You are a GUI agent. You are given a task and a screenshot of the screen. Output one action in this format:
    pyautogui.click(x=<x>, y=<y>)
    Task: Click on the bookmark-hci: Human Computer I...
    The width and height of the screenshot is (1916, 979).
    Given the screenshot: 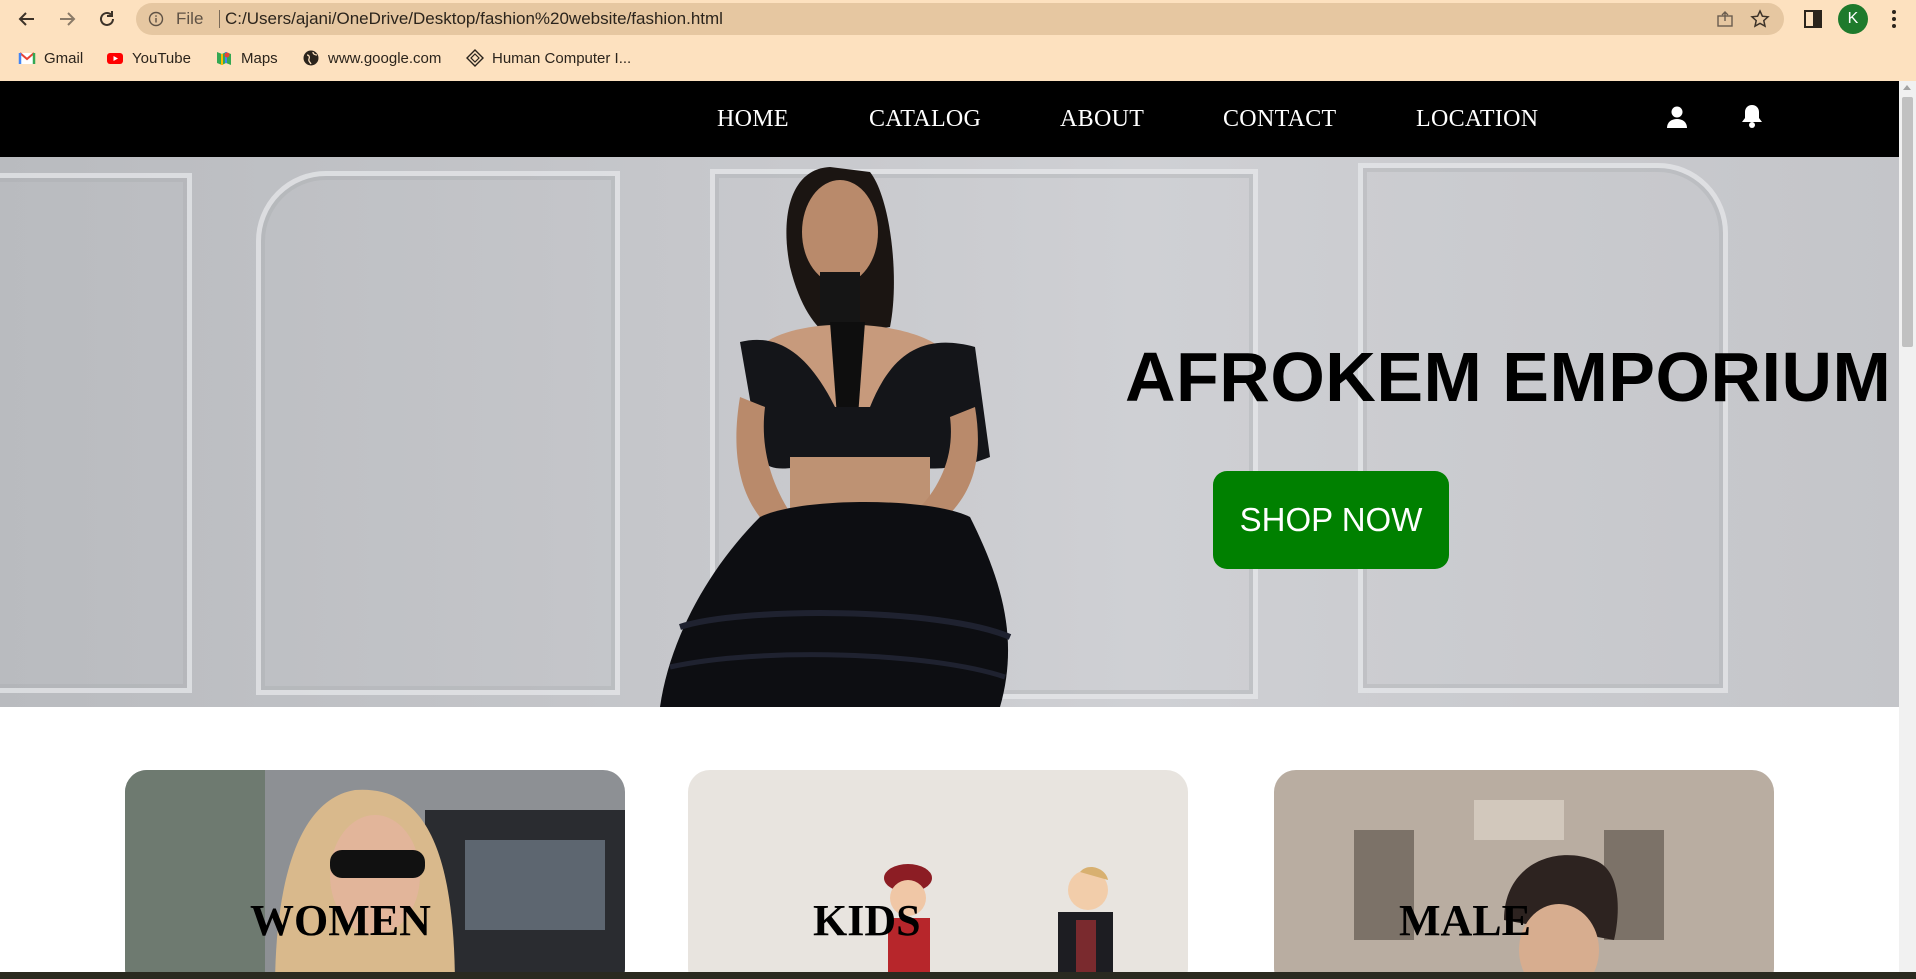 What is the action you would take?
    pyautogui.click(x=548, y=58)
    